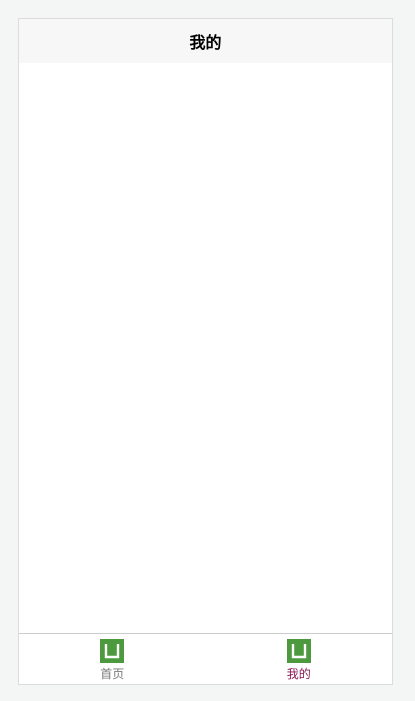 This screenshot has width=415, height=701. I want to click on tab-home-label: 首页, so click(112, 674).